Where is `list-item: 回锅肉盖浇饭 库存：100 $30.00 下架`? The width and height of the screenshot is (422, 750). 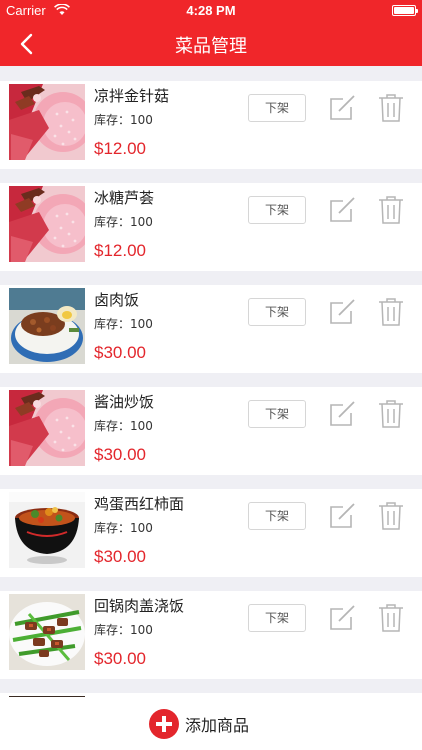
list-item: 回锅肉盖浇饭 库存：100 $30.00 下架 is located at coordinates (211, 635).